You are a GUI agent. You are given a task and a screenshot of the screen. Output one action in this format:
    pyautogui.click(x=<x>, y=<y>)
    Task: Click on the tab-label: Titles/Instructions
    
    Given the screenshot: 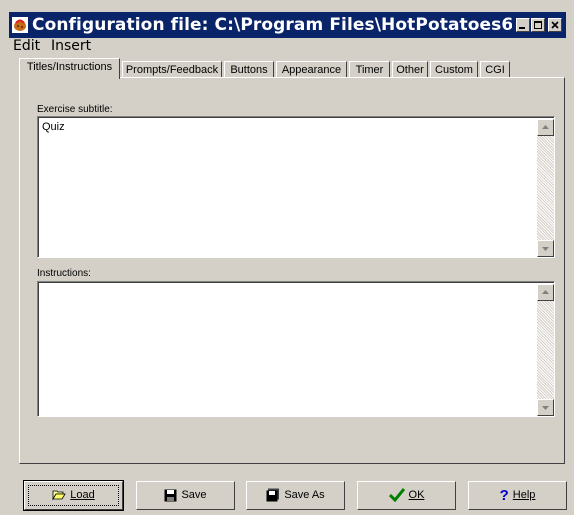 What is the action you would take?
    pyautogui.click(x=69, y=67)
    